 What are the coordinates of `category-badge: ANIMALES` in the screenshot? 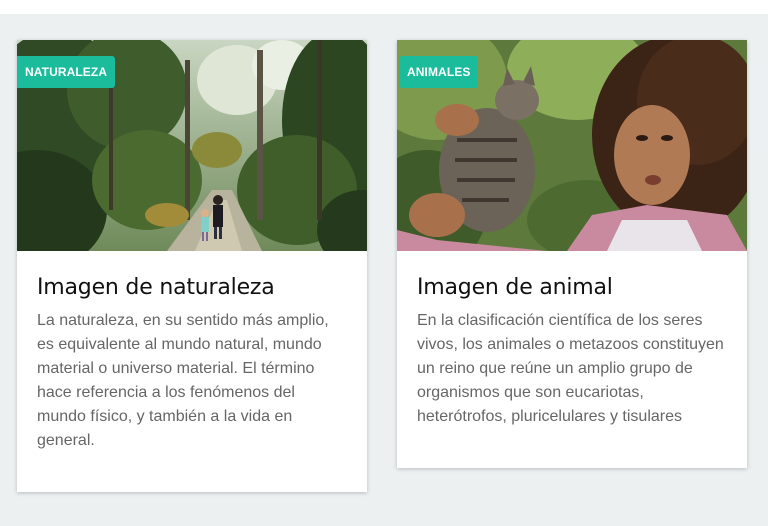 It's located at (439, 72).